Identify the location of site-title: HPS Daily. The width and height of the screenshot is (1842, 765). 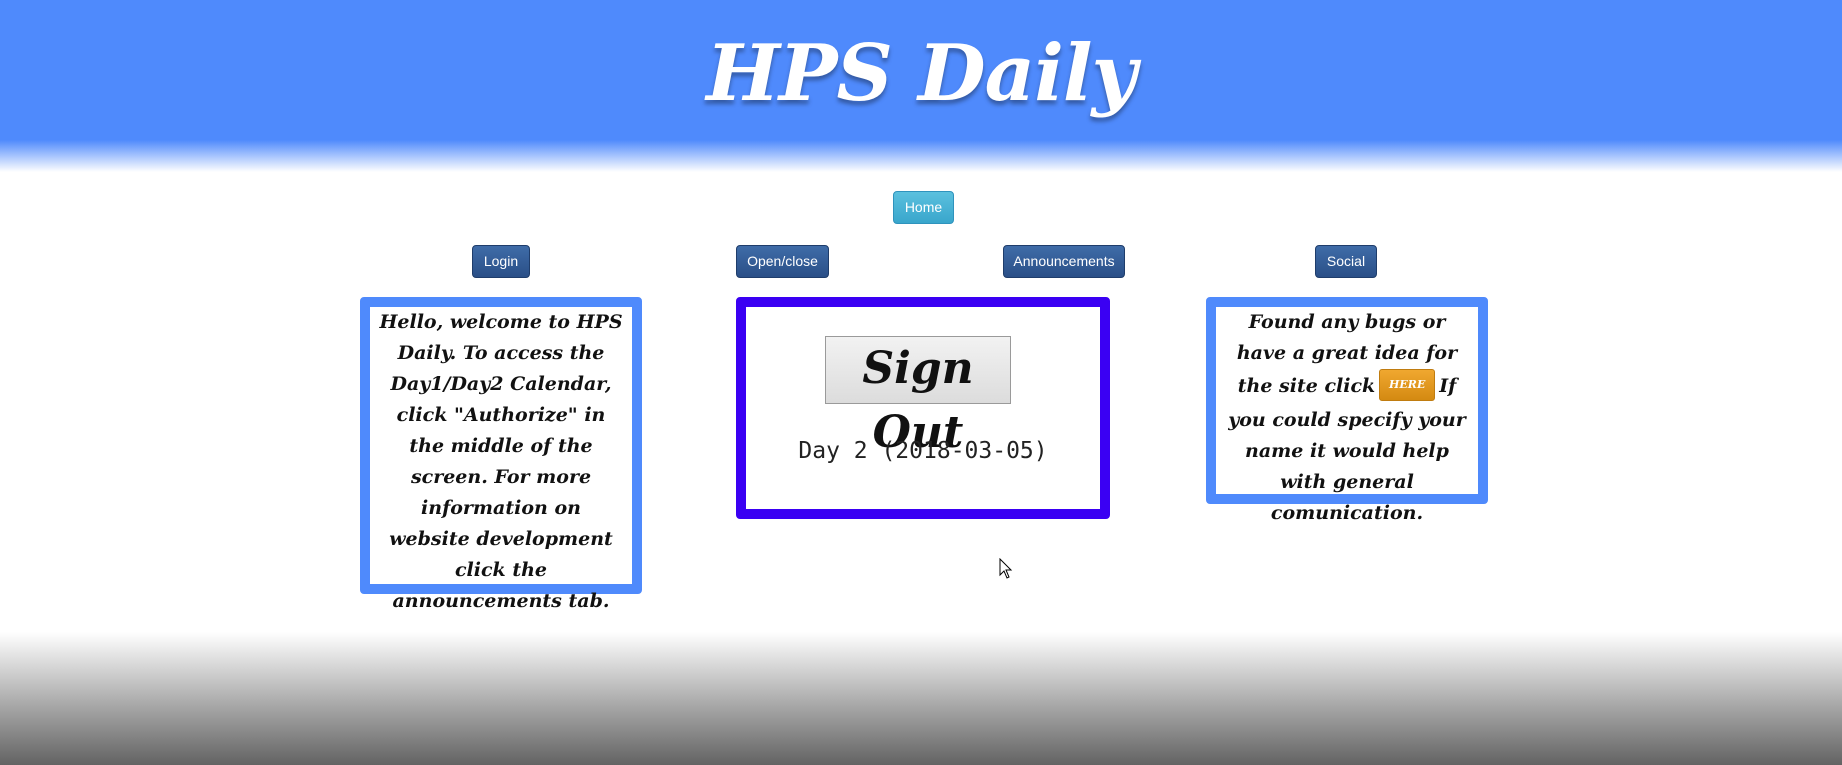
(921, 73).